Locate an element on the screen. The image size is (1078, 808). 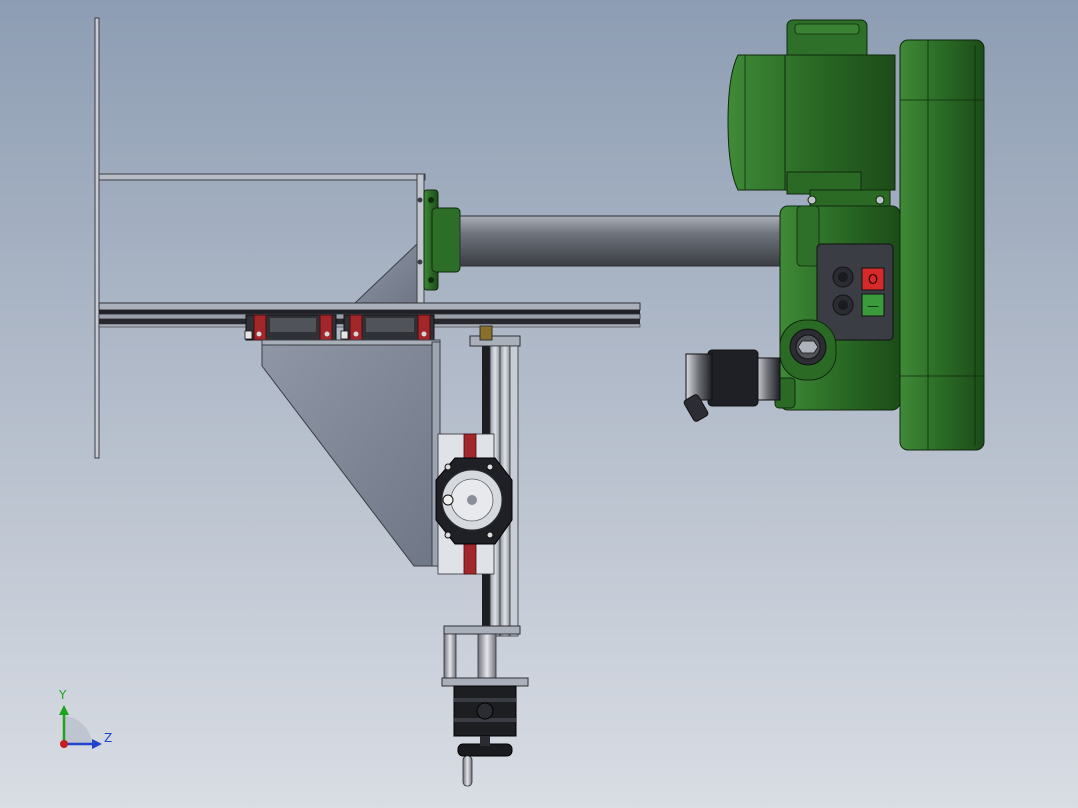
lower-gusset-plate is located at coordinates (351, 453).